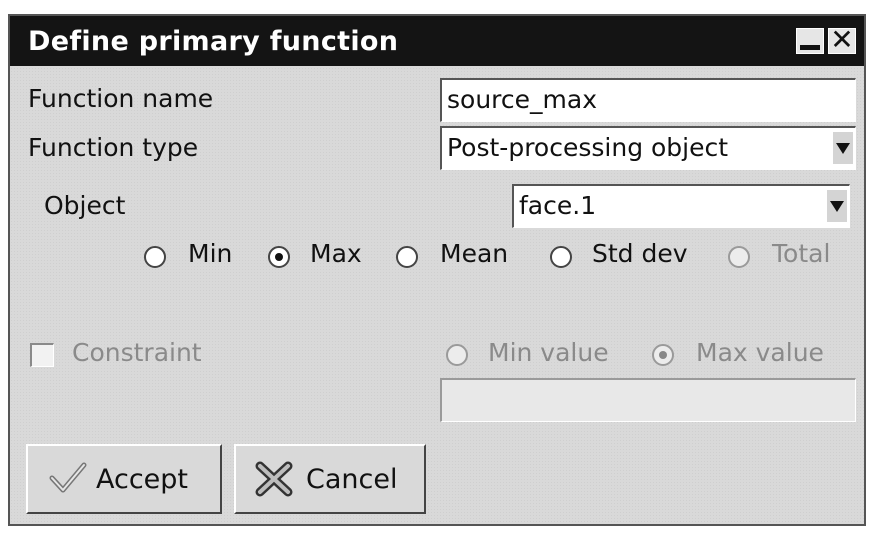 Image resolution: width=890 pixels, height=541 pixels. I want to click on accept-button: Accept, so click(124, 479).